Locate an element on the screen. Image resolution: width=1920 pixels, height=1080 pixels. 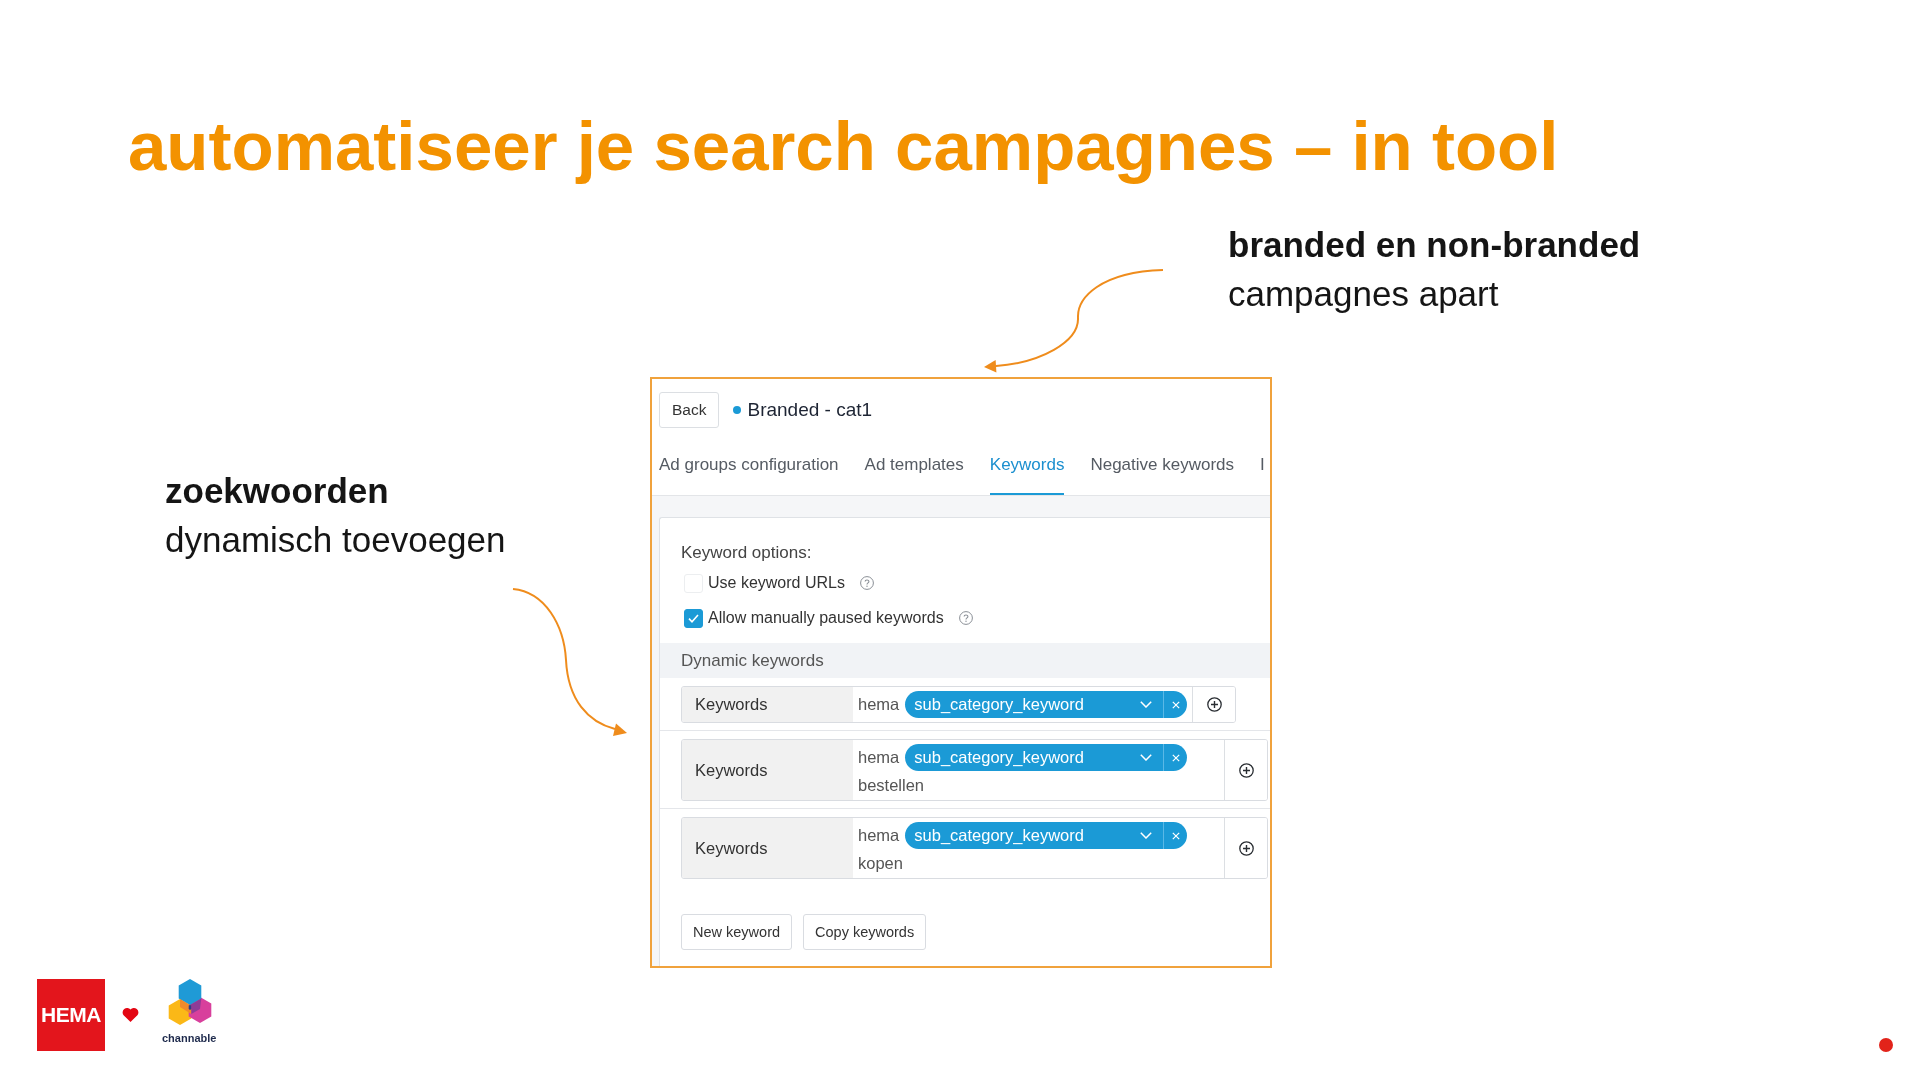
keyword-input-field: hema sub_category_keyword kopen is located at coordinates (1038, 848).